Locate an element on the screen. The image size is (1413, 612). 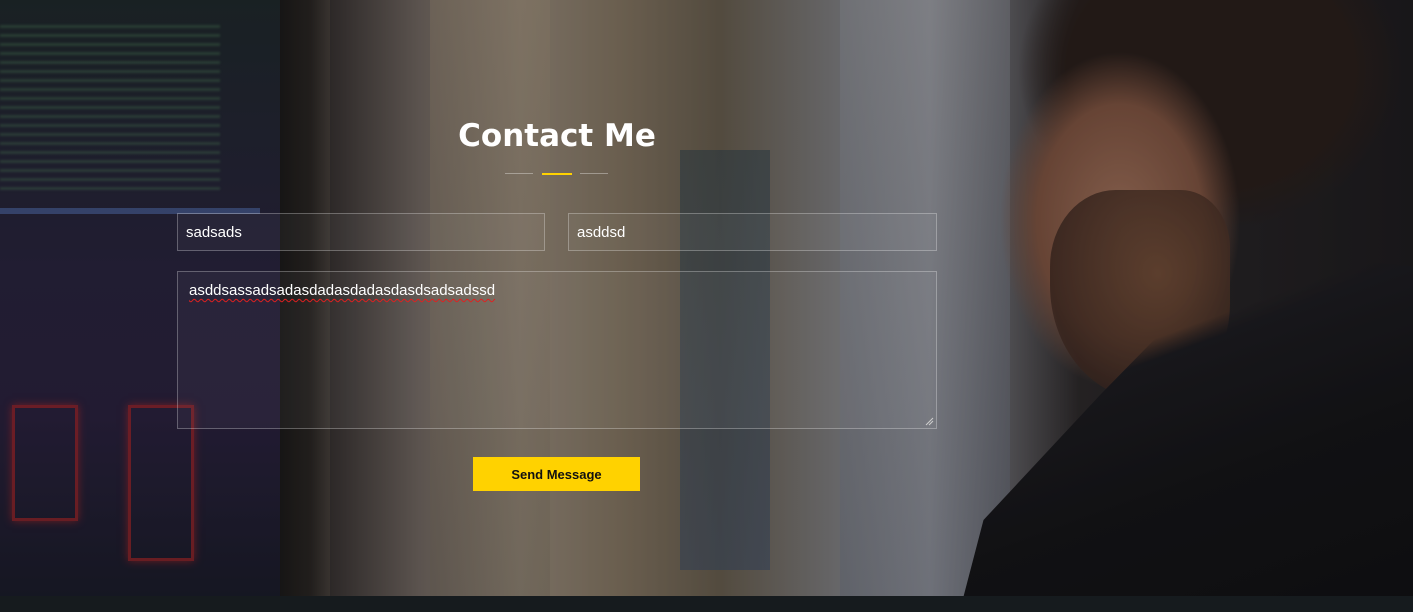
title-divider-accent is located at coordinates (557, 174).